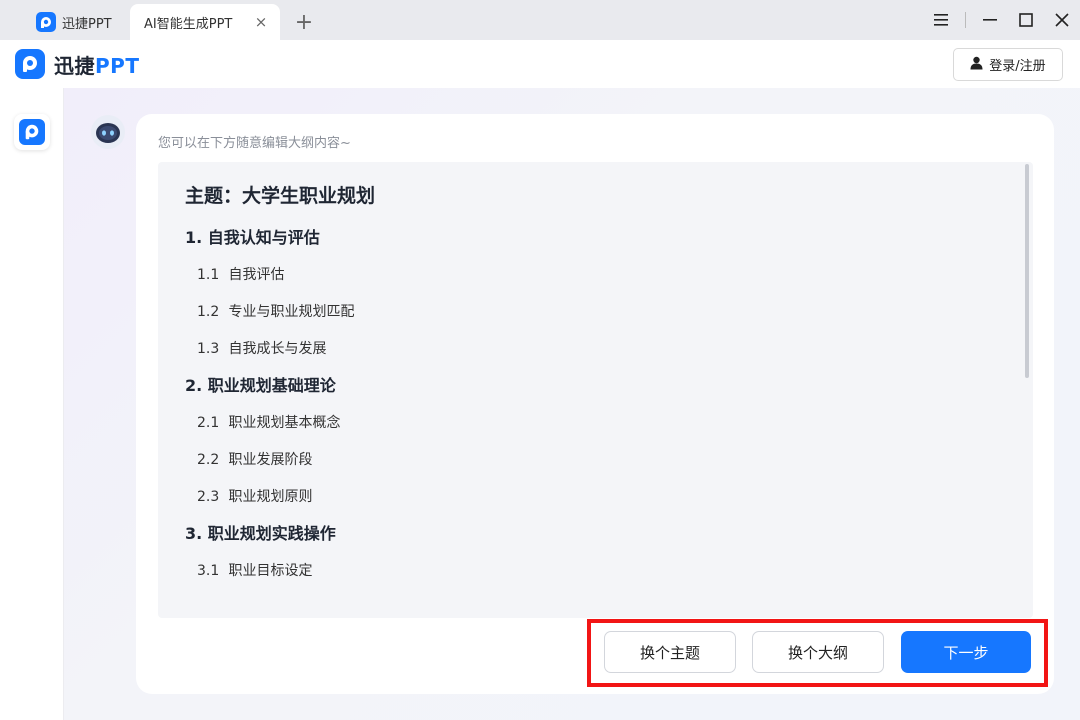  What do you see at coordinates (208, 312) in the screenshot?
I see `outline-item-number: 1.2` at bounding box center [208, 312].